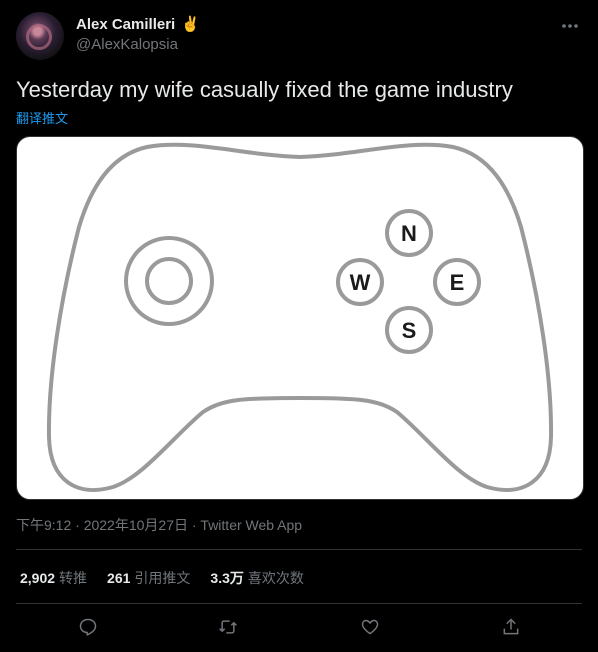 The height and width of the screenshot is (652, 598). I want to click on reply-icon, so click(88, 627).